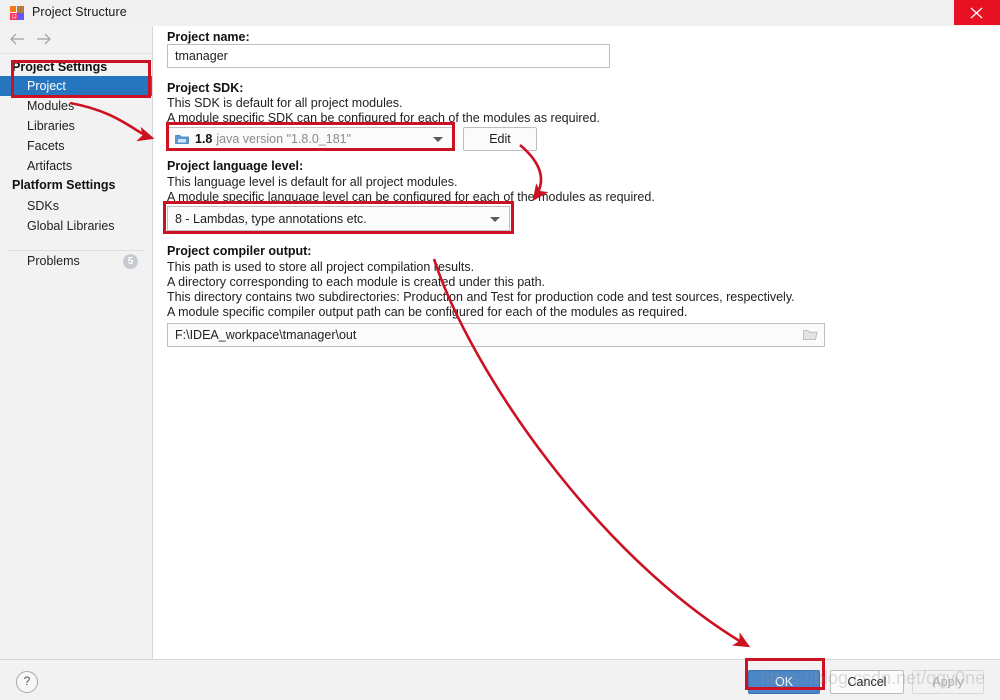  I want to click on apply-label: Apply, so click(948, 682).